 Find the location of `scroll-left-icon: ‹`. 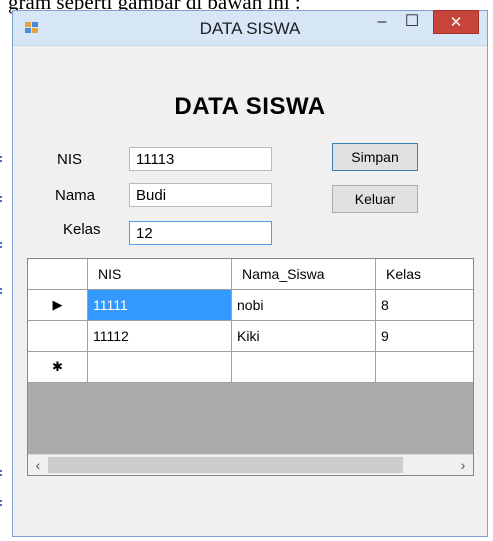

scroll-left-icon: ‹ is located at coordinates (38, 465).